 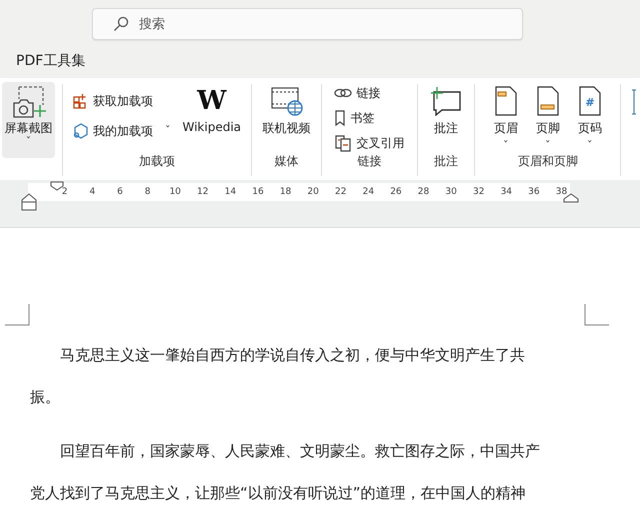 What do you see at coordinates (157, 161) in the screenshot?
I see `group-label: 加载项` at bounding box center [157, 161].